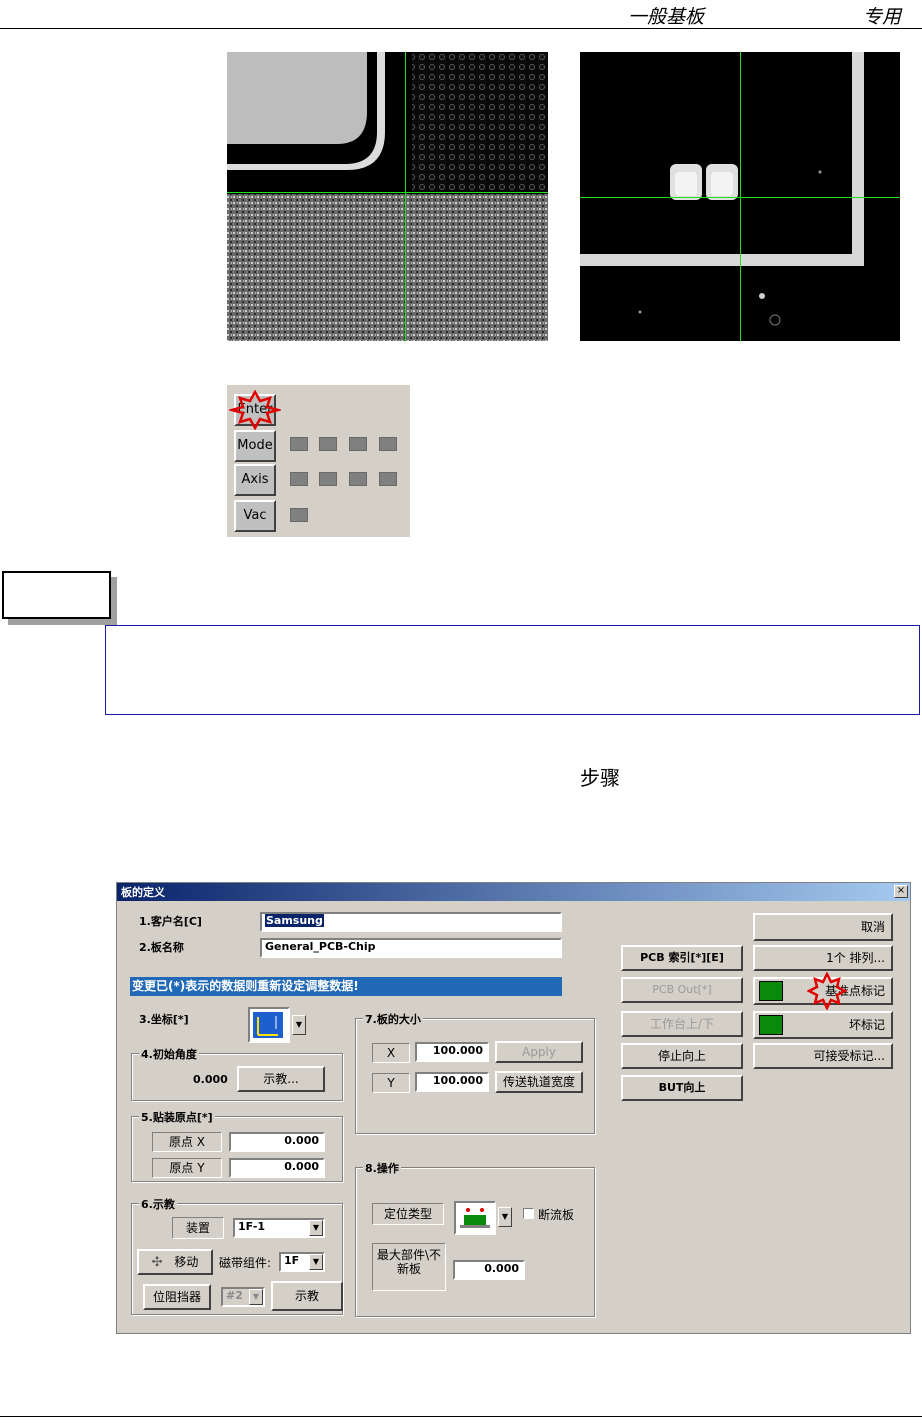 The image size is (922, 1426). What do you see at coordinates (56, 595) in the screenshot?
I see `note-tab` at bounding box center [56, 595].